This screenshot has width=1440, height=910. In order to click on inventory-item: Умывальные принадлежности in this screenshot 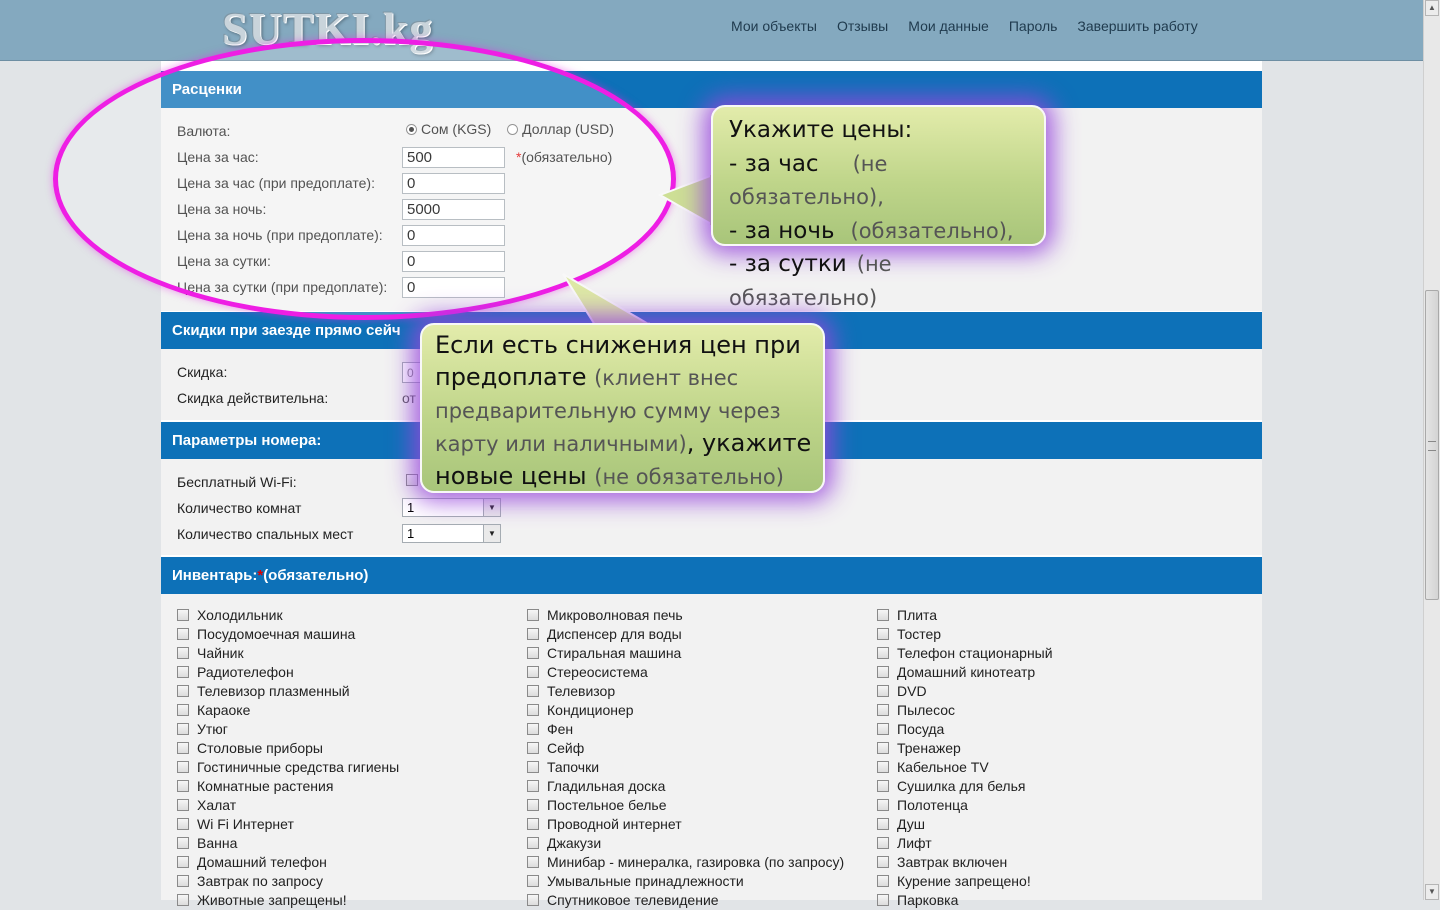, I will do `click(685, 881)`.